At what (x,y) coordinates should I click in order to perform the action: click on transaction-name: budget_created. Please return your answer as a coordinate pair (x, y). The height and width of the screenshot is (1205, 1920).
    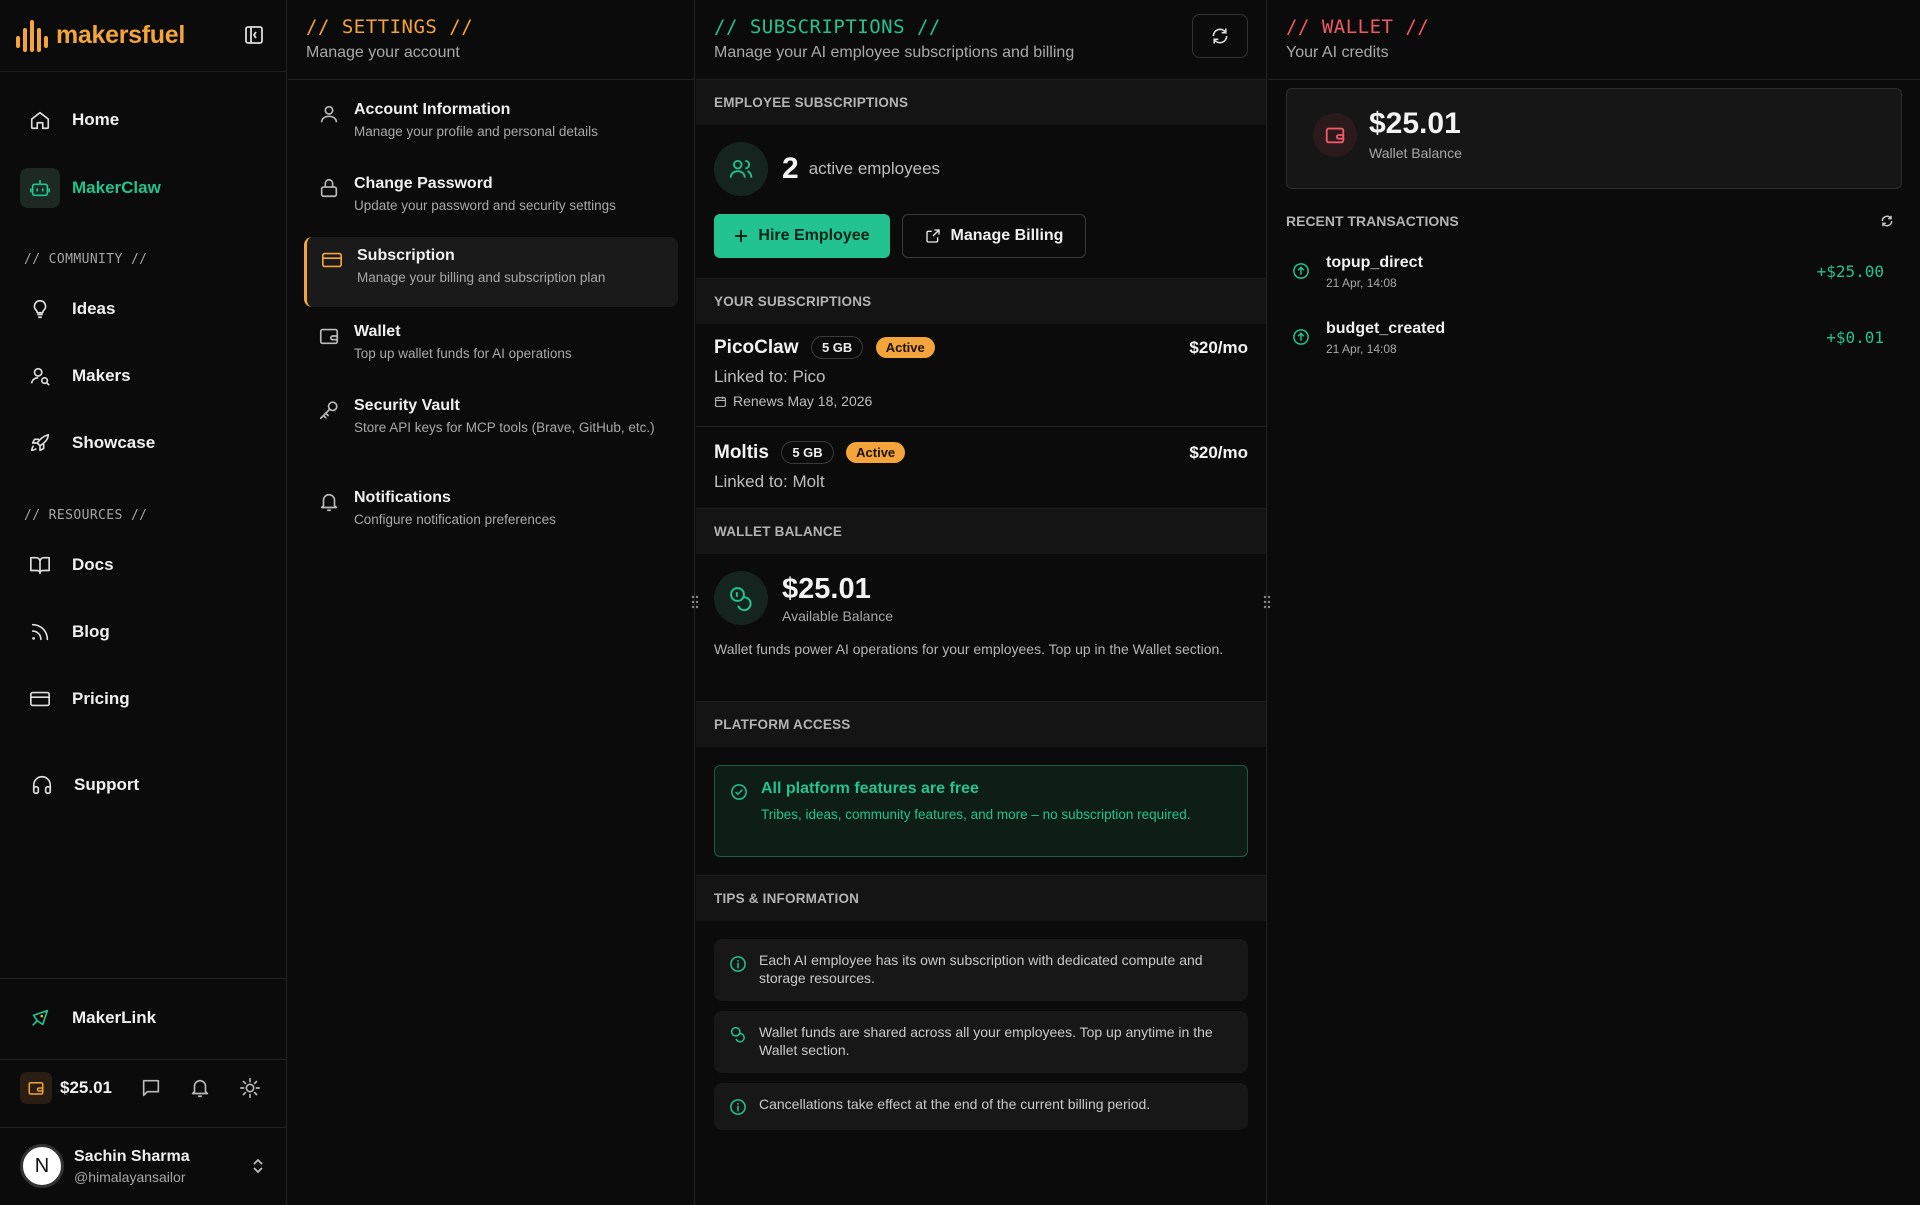
    Looking at the image, I should click on (1386, 328).